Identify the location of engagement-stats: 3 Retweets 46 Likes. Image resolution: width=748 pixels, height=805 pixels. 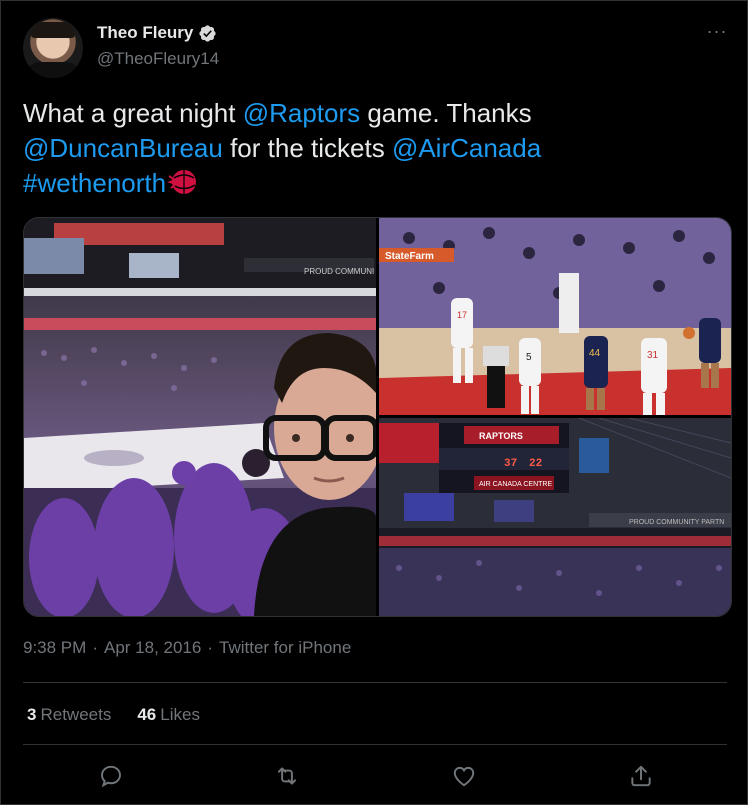
(113, 715).